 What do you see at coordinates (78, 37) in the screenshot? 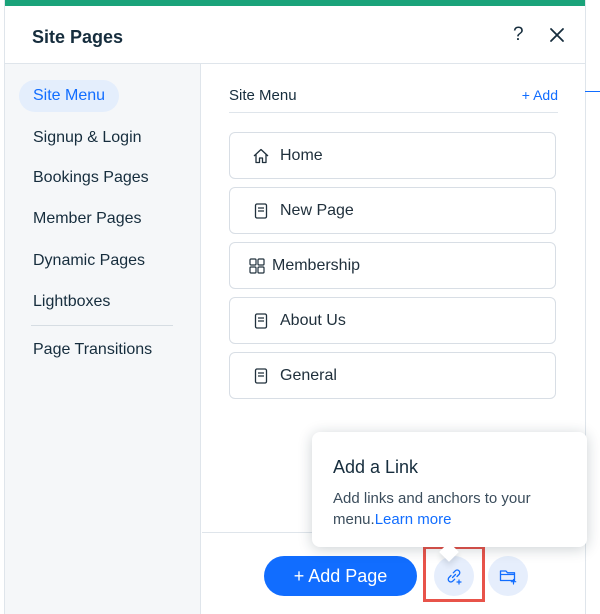
I see `panel-title: Site Pages` at bounding box center [78, 37].